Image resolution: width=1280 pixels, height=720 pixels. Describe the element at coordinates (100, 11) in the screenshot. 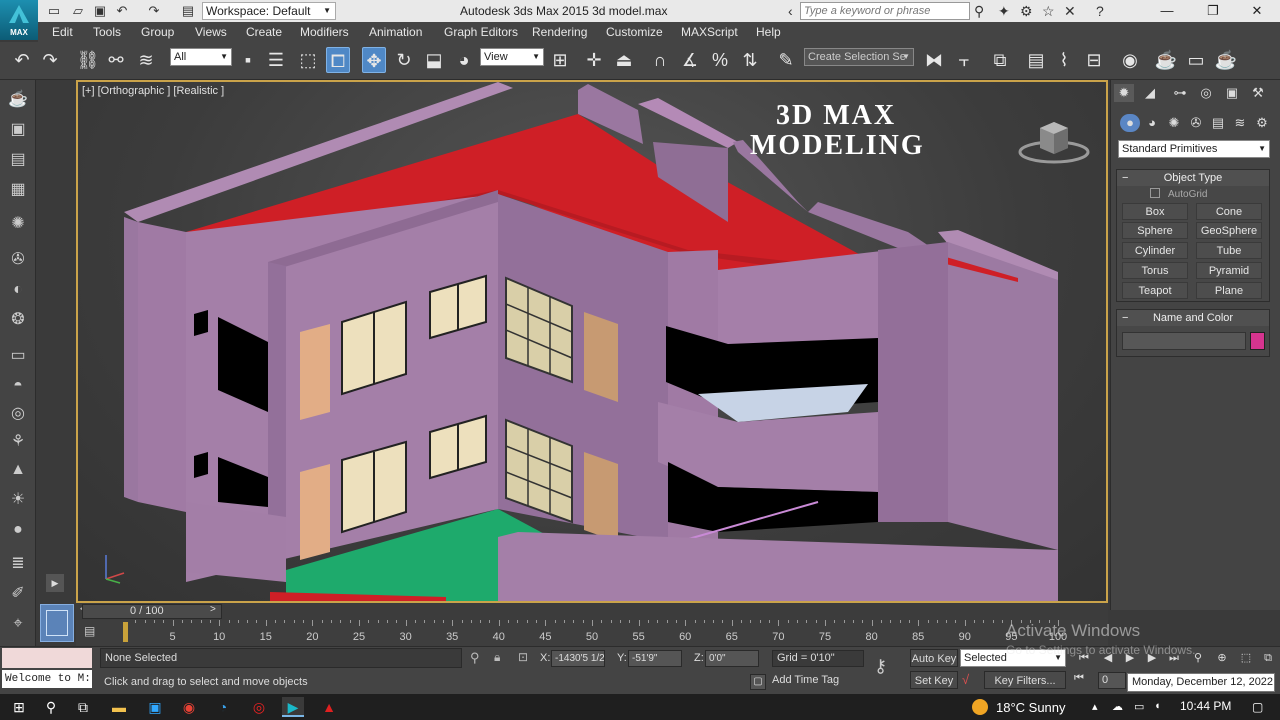

I see `save-file-icon: ▣` at that location.